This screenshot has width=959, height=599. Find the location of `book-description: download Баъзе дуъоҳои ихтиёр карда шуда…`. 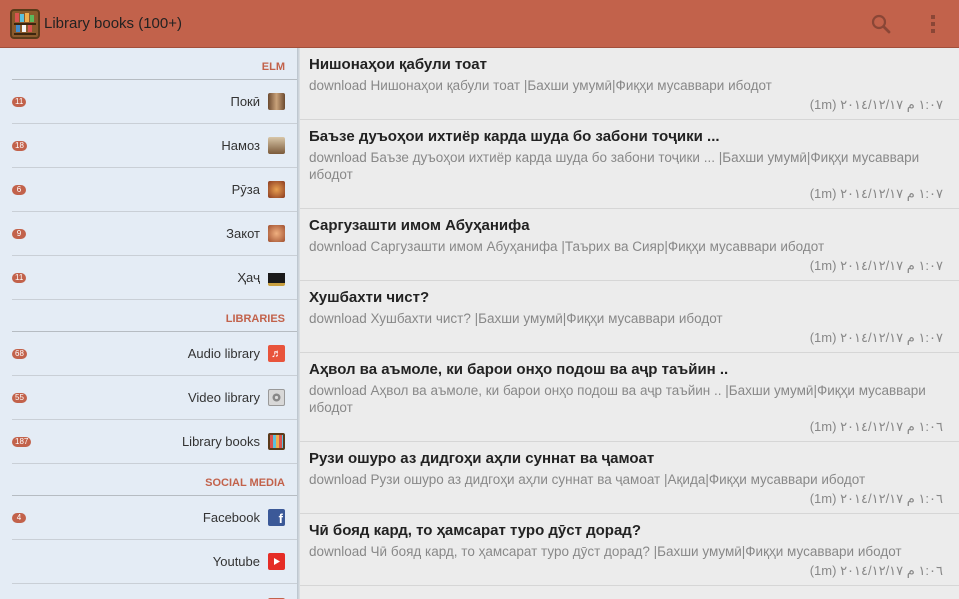

book-description: download Баъзе дуъоҳои ихтиёр карда шуда… is located at coordinates (614, 166).